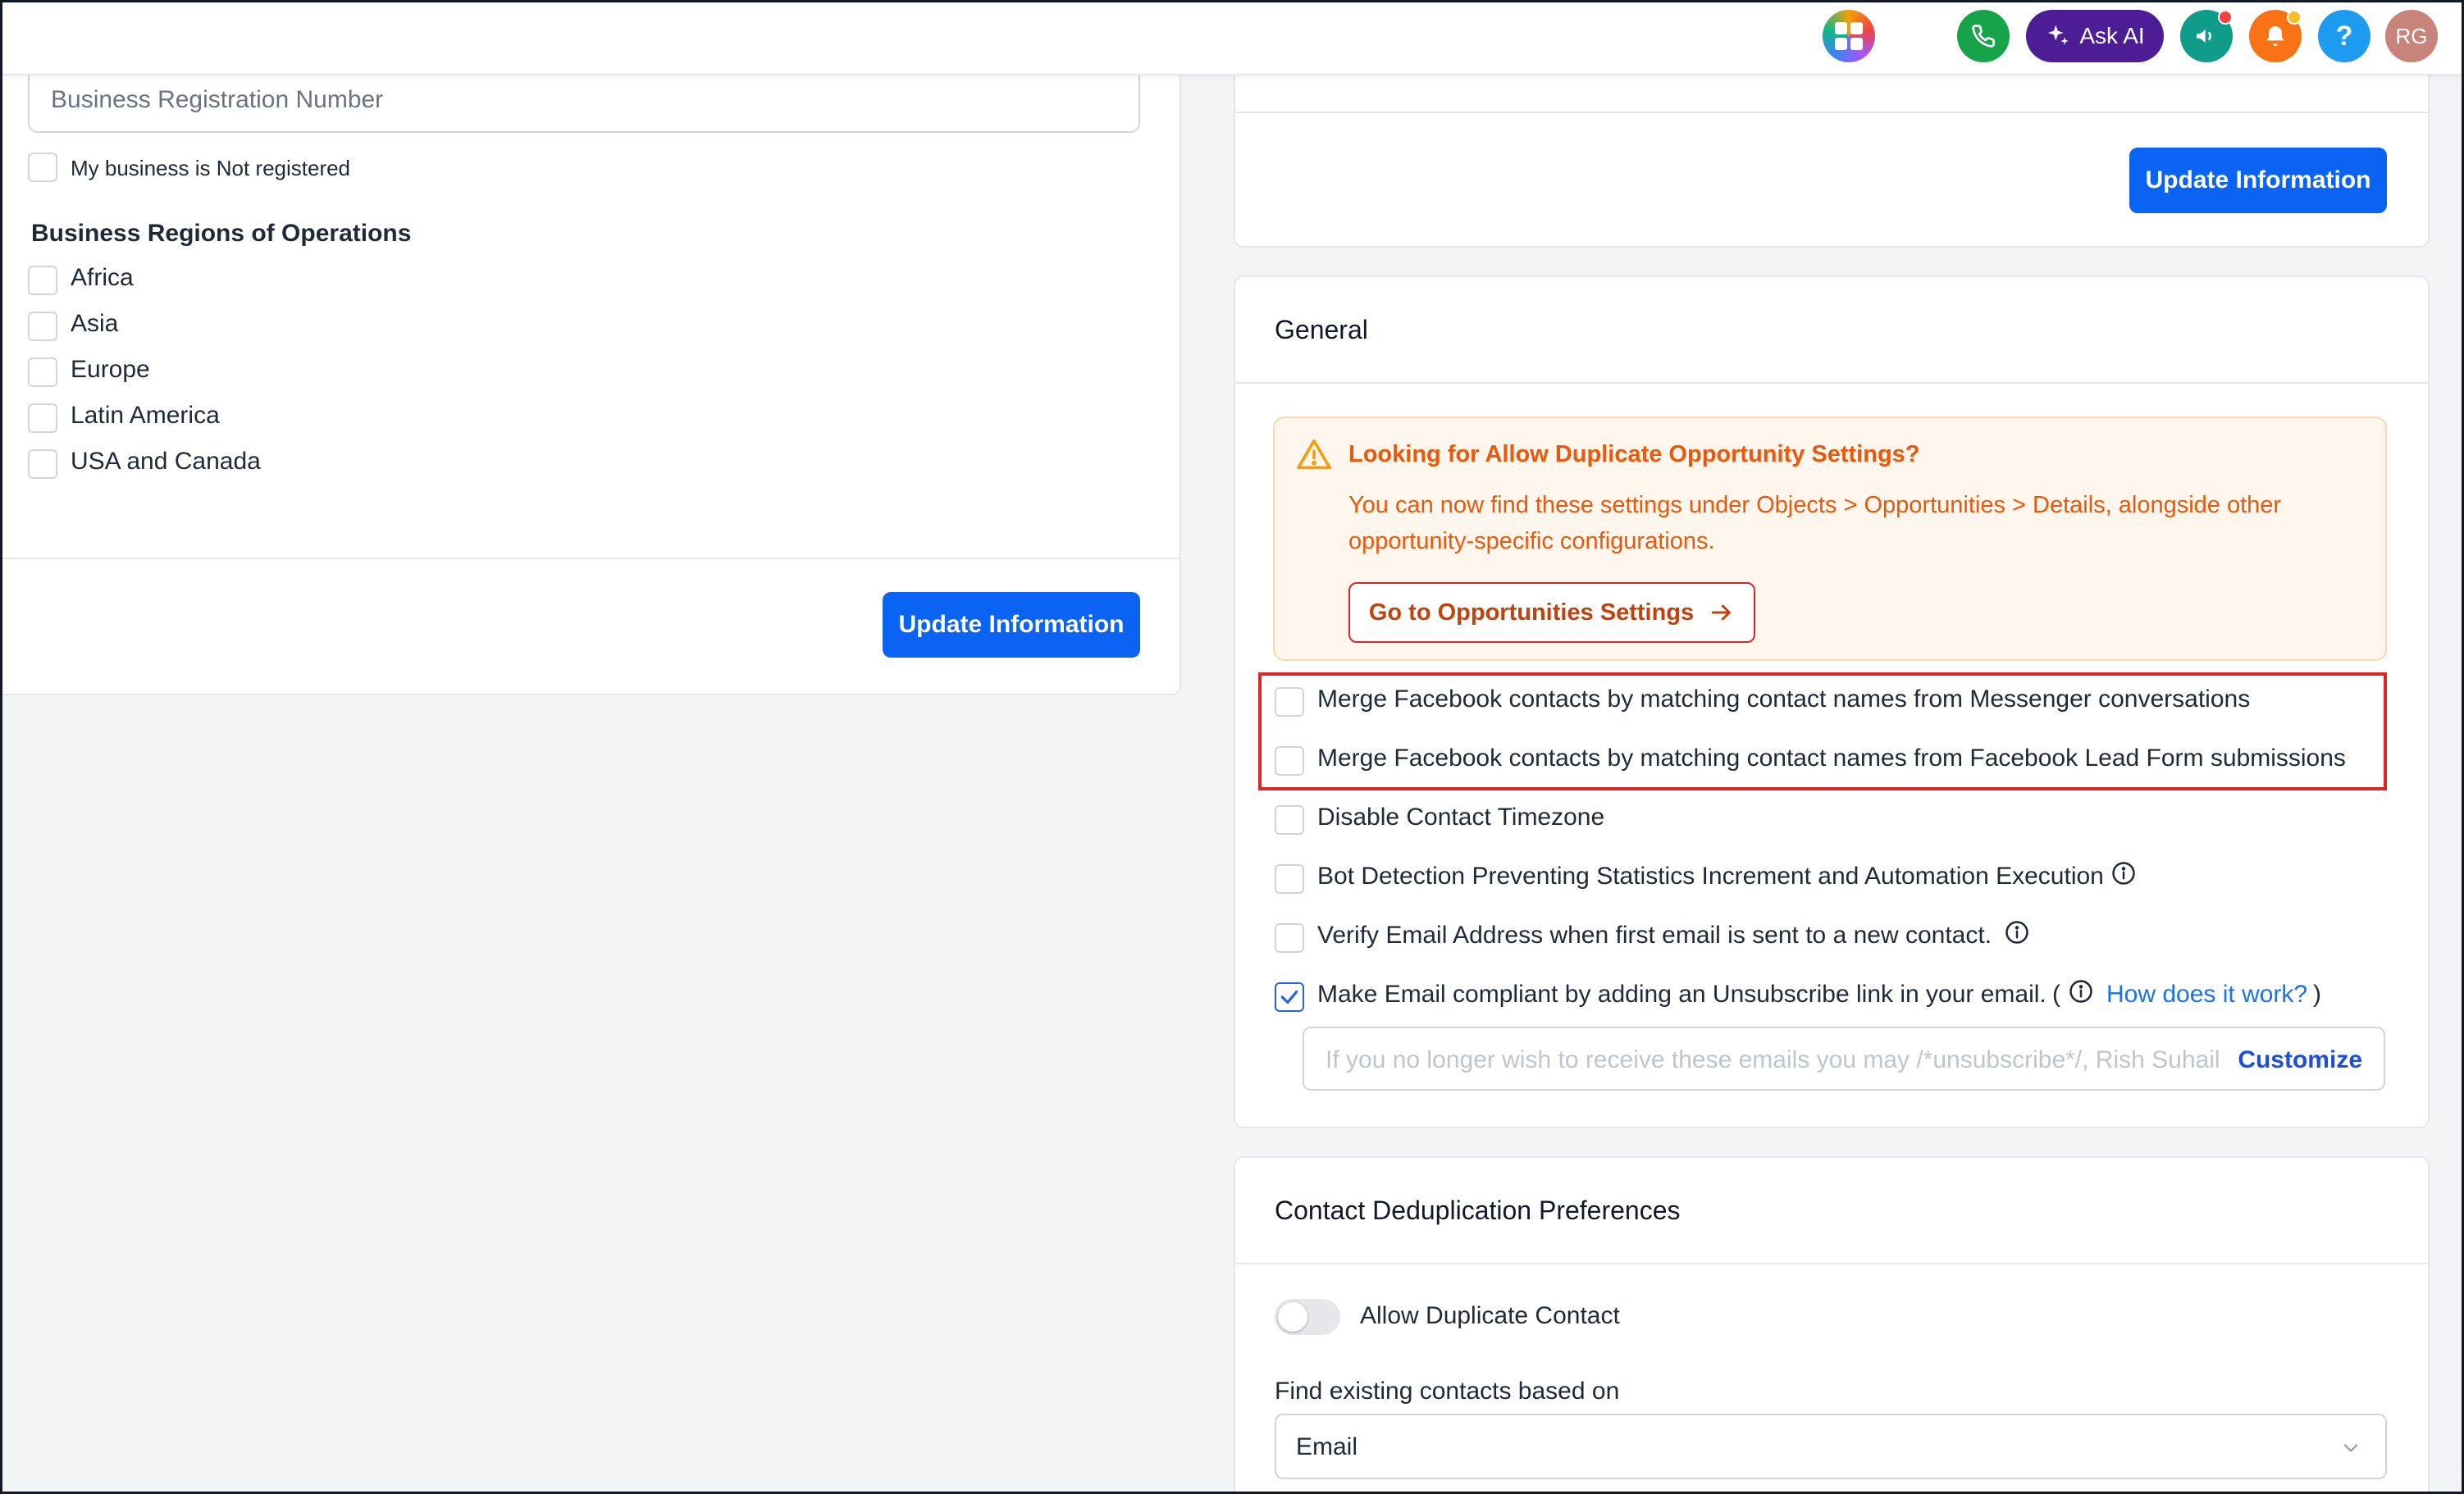  Describe the element at coordinates (1314, 455) in the screenshot. I see `warning-icon` at that location.